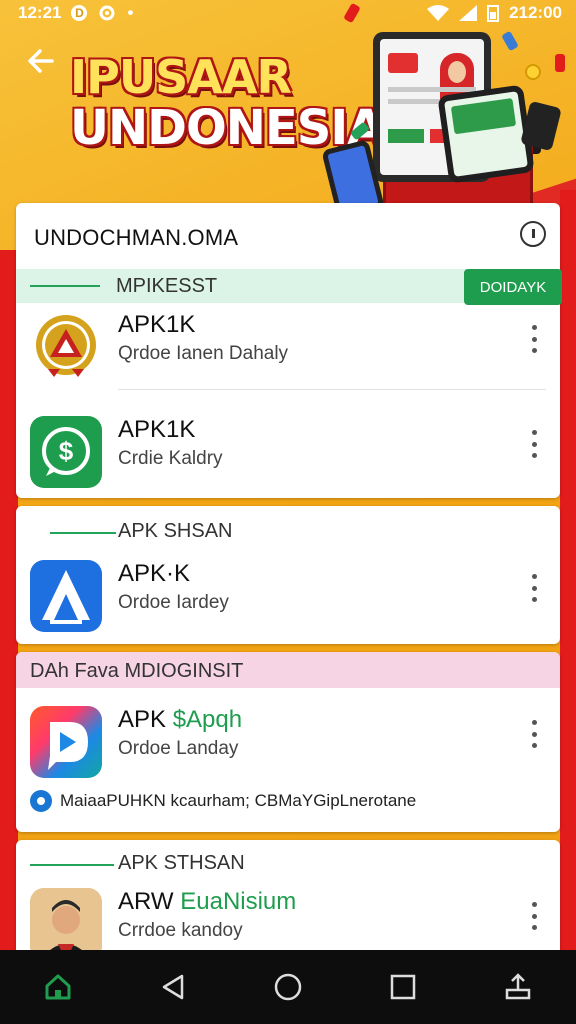  What do you see at coordinates (170, 458) in the screenshot?
I see `app-subtitle: Crdie Kaldry` at bounding box center [170, 458].